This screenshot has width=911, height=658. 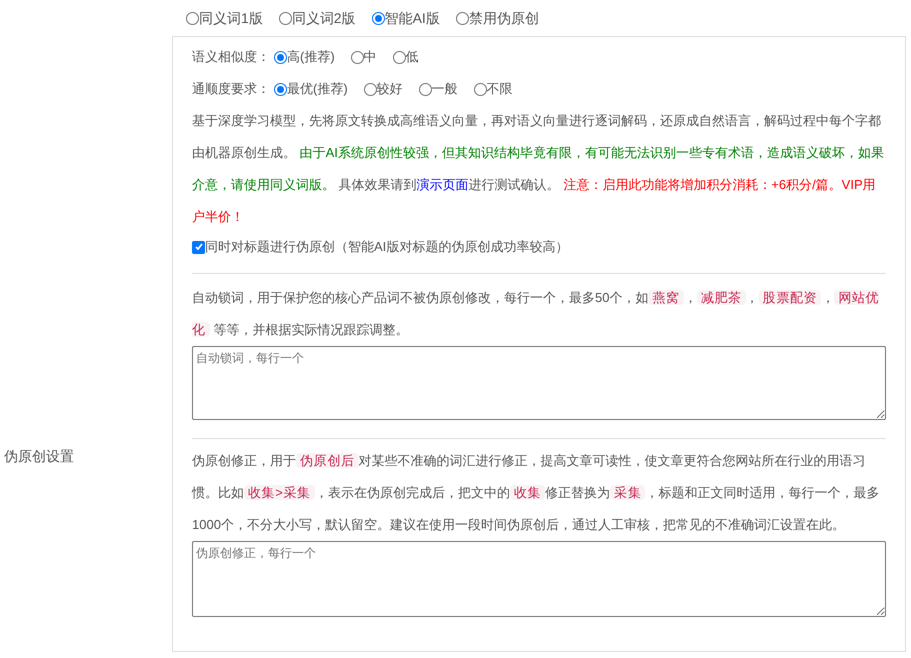 I want to click on section-label: 伪原创设置, so click(x=39, y=456).